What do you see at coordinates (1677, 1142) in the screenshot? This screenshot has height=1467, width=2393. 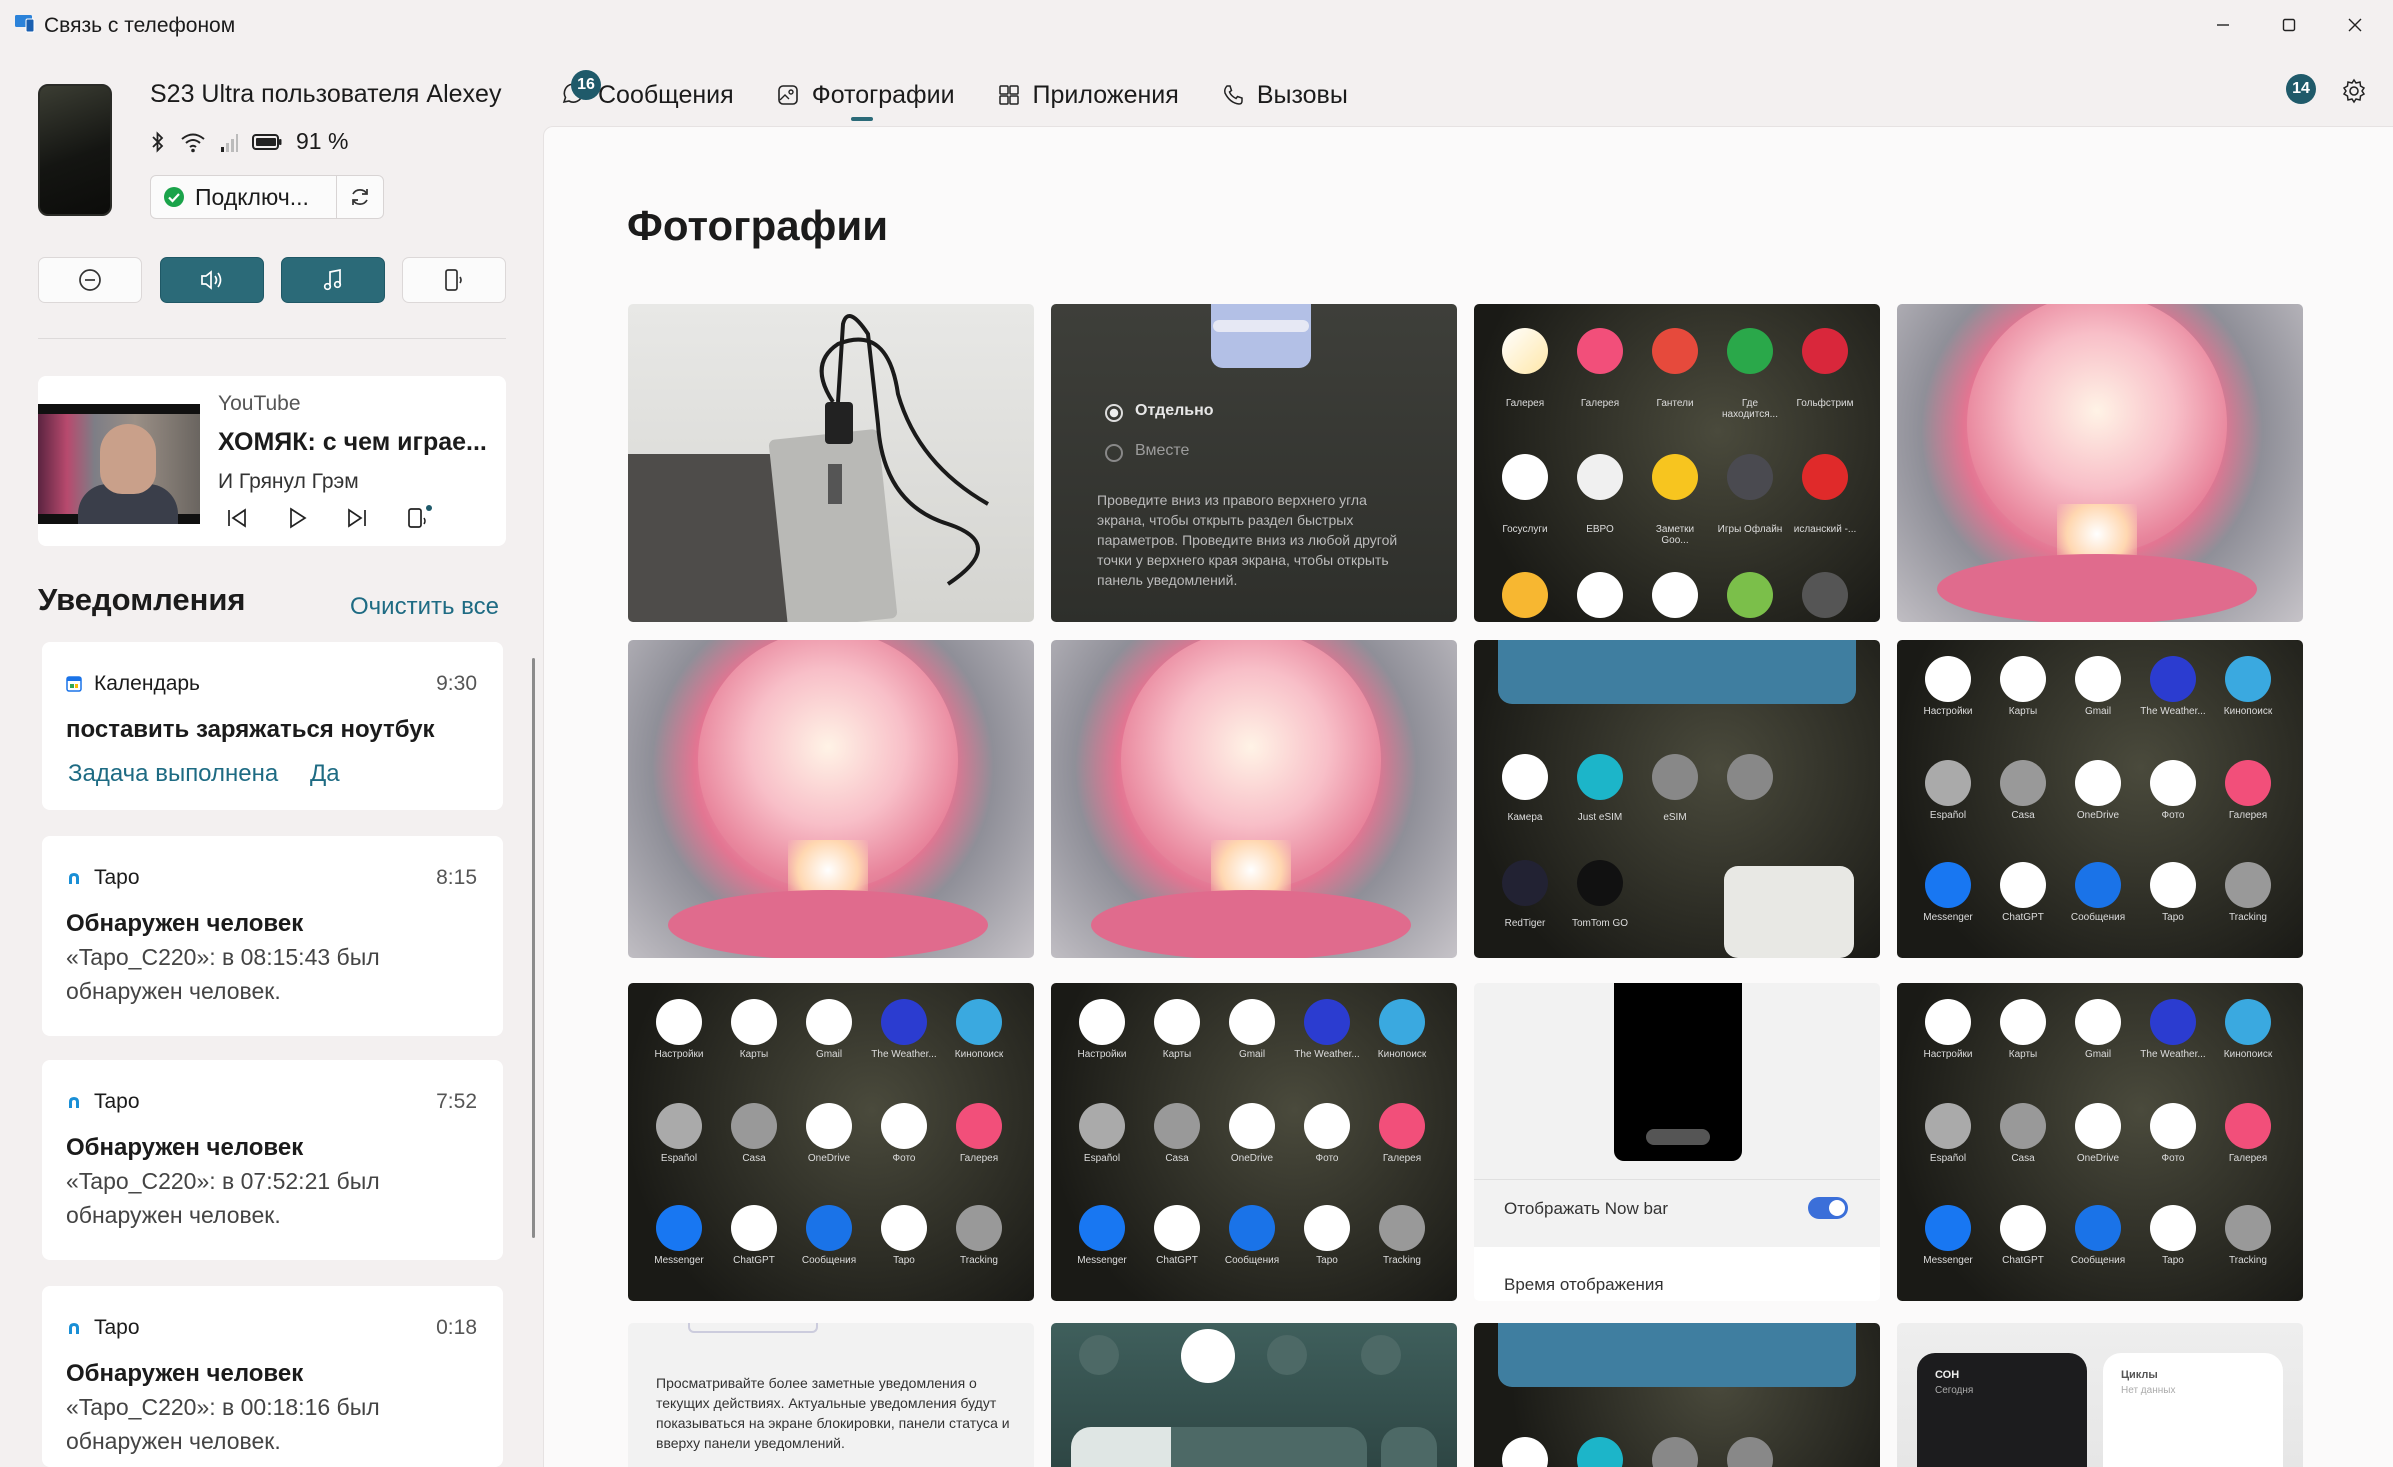 I see `photo-tile: Отображать Now bar Время отображения` at bounding box center [1677, 1142].